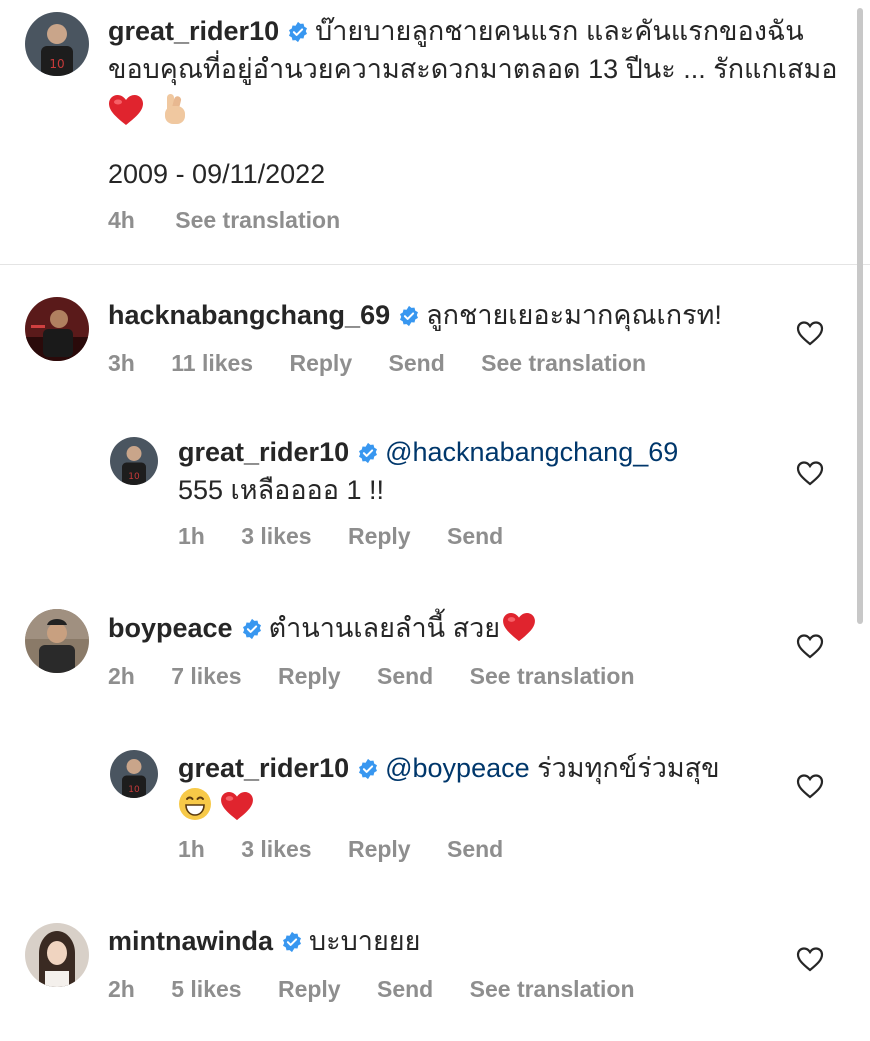 This screenshot has width=870, height=1041. What do you see at coordinates (206, 989) in the screenshot?
I see `likes-count: 5 likes` at bounding box center [206, 989].